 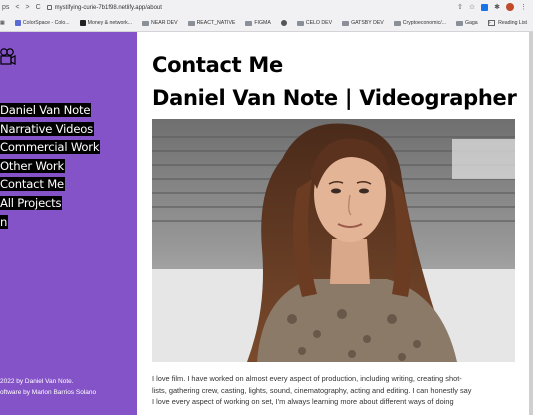 What do you see at coordinates (472, 7) in the screenshot?
I see `star-icon: ☆` at bounding box center [472, 7].